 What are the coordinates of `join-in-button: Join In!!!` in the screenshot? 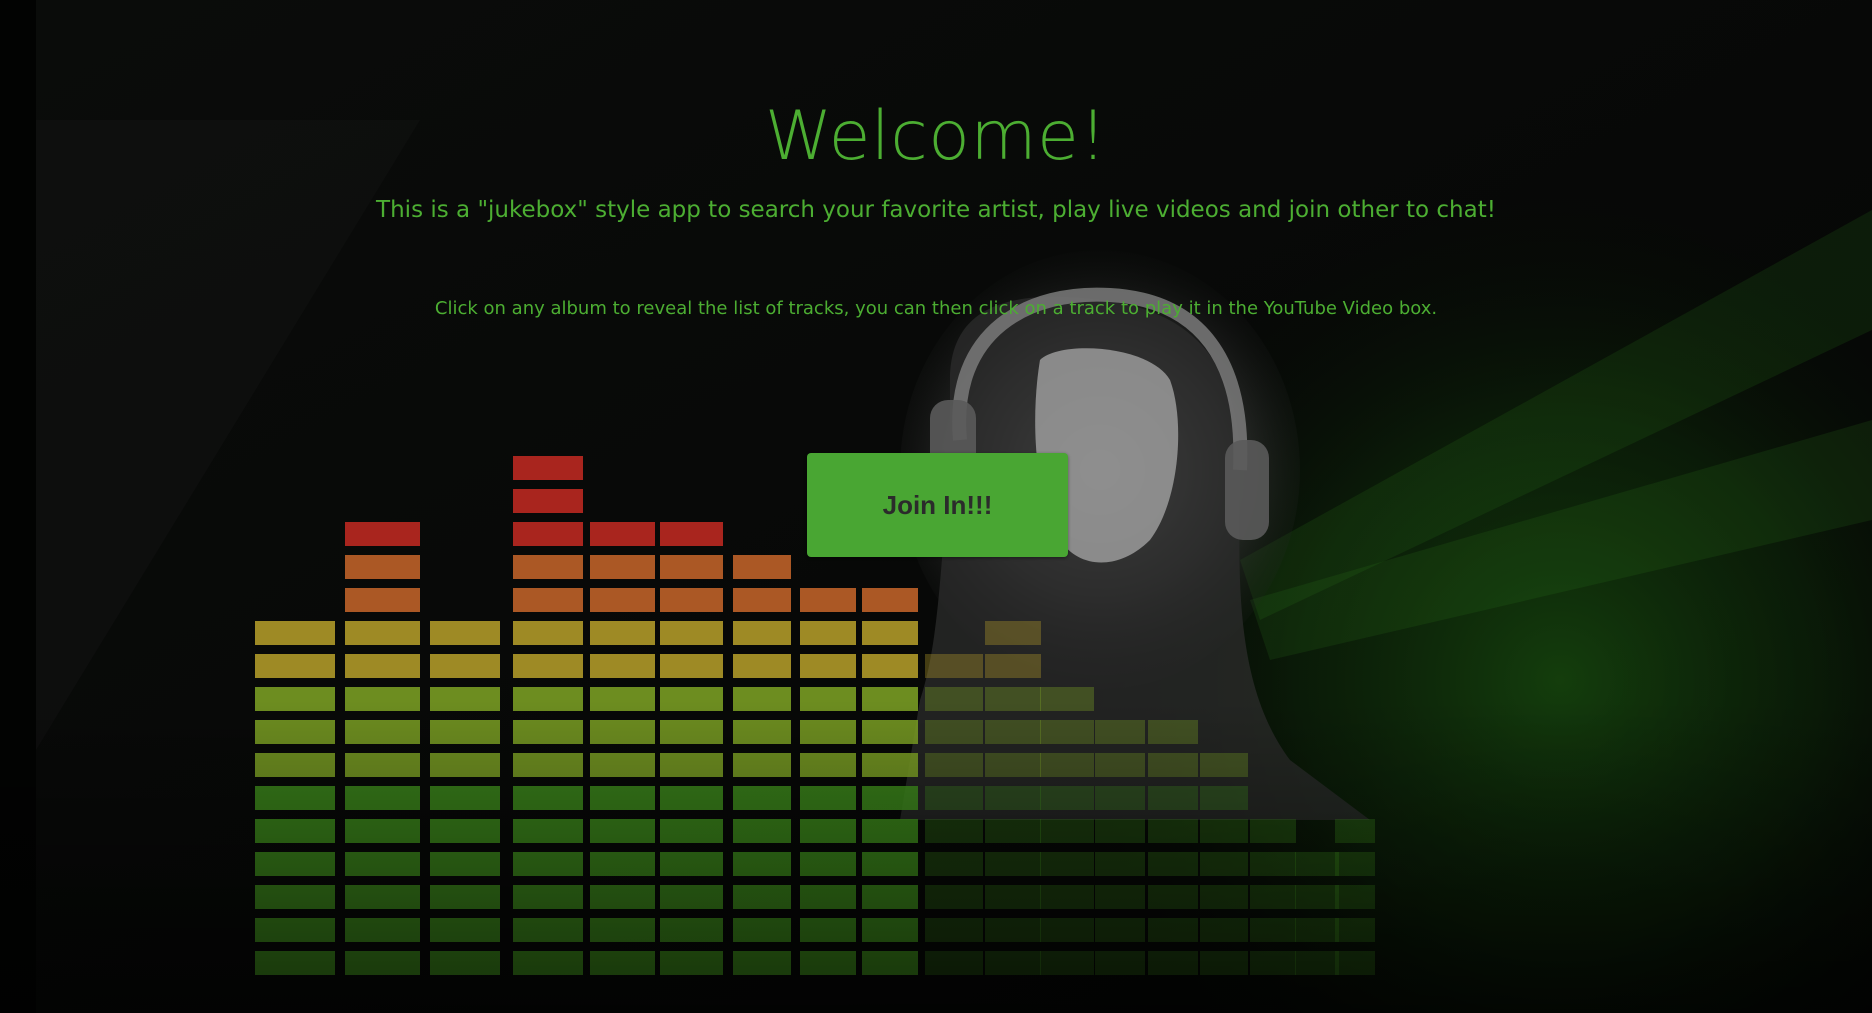 It's located at (937, 505).